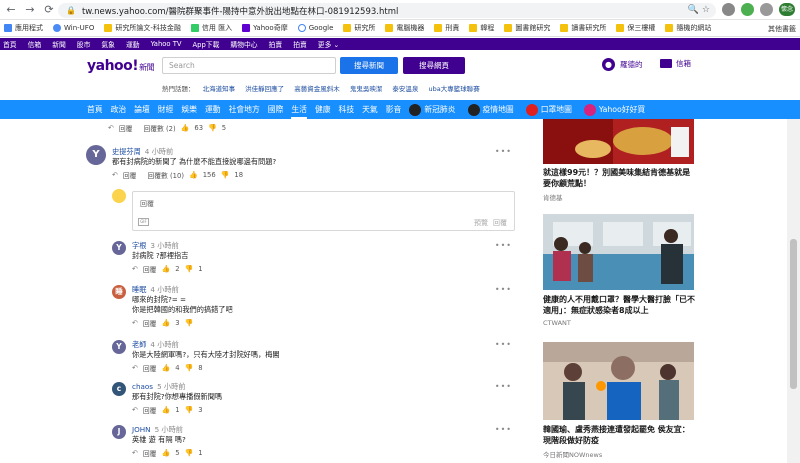  I want to click on ynav-item: 拍賣, so click(276, 44).